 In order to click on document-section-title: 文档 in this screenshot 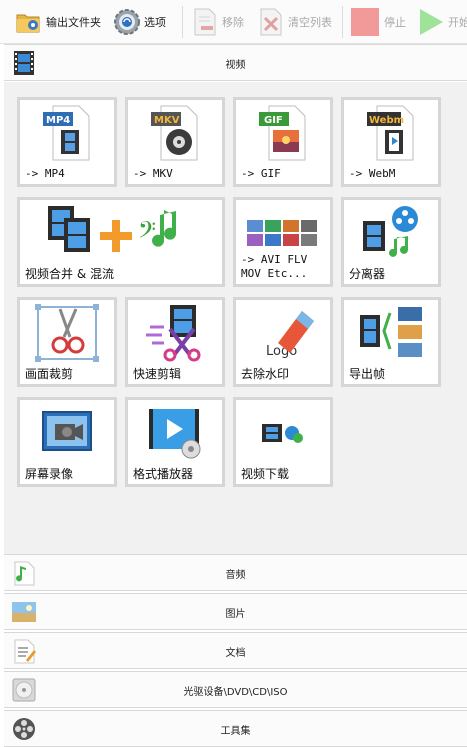, I will do `click(235, 653)`.